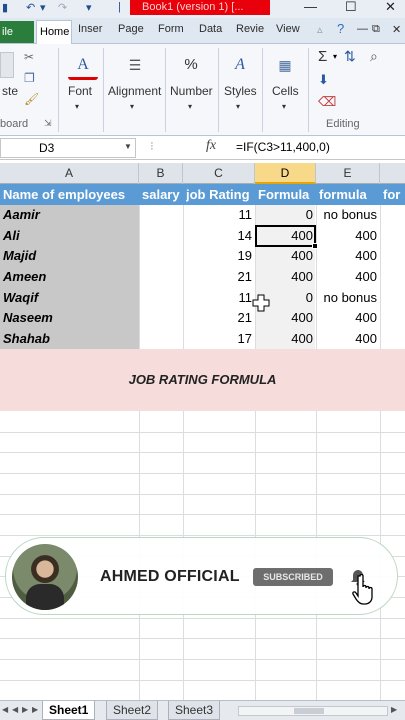 The width and height of the screenshot is (405, 720). Describe the element at coordinates (29, 78) in the screenshot. I see `copy-icon: ❐` at that location.